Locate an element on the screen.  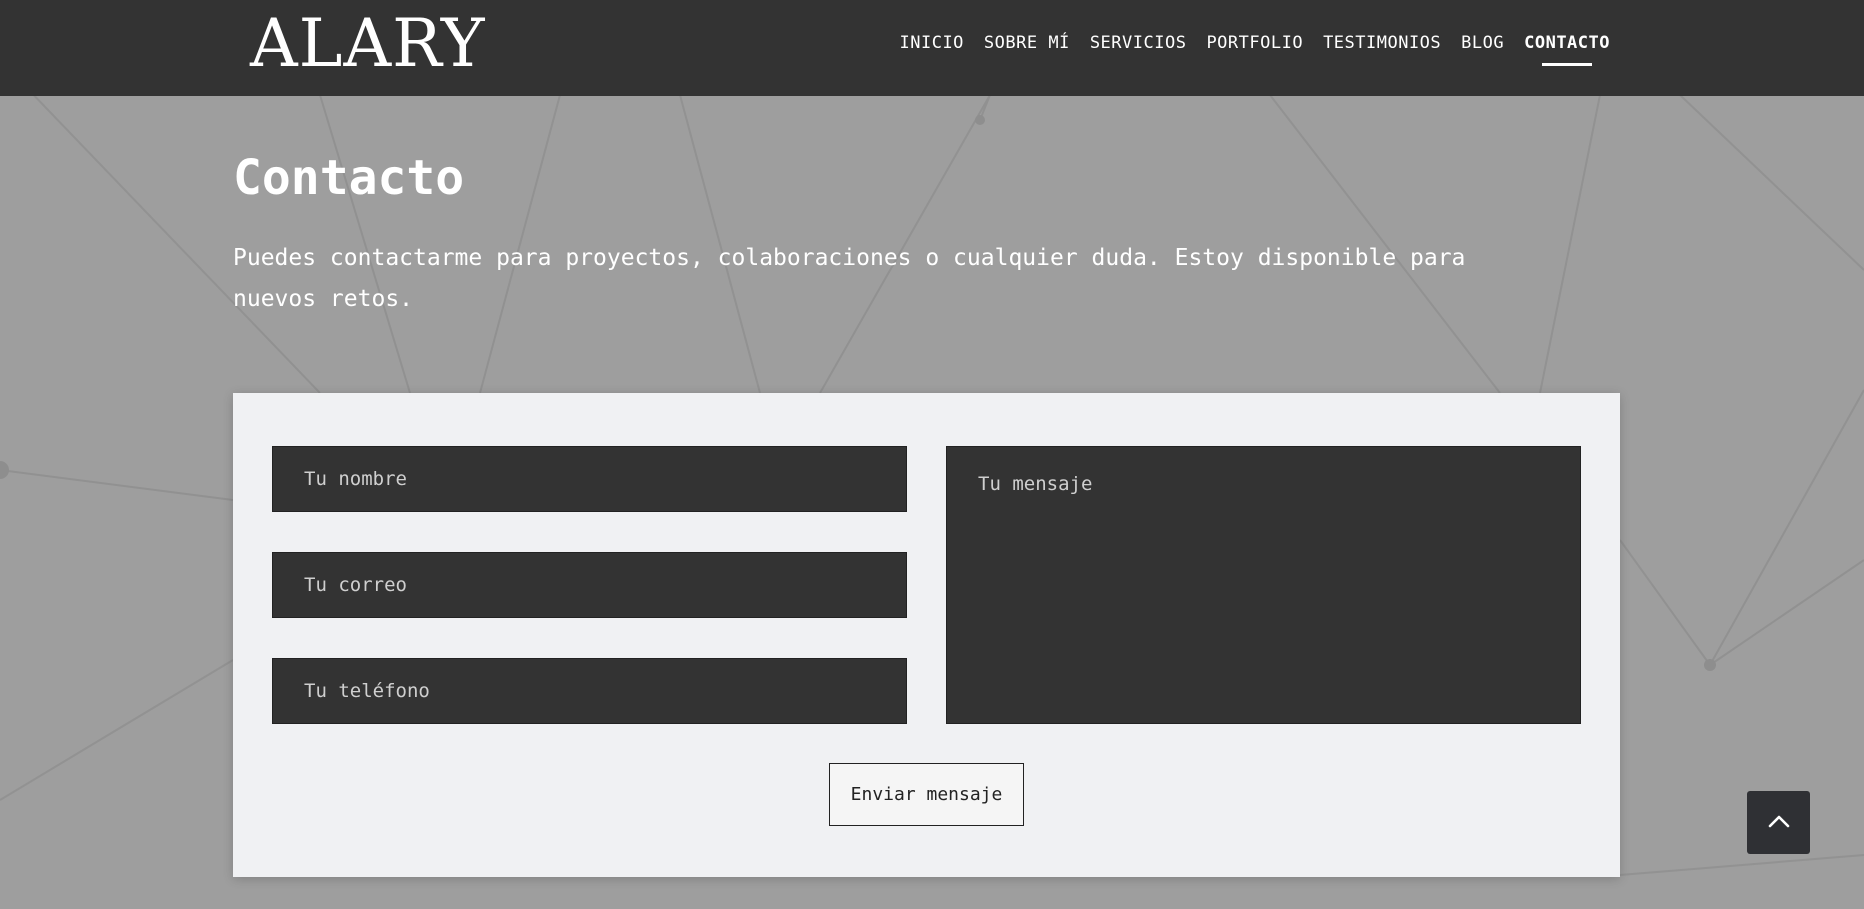
message-textarea is located at coordinates (1263, 585).